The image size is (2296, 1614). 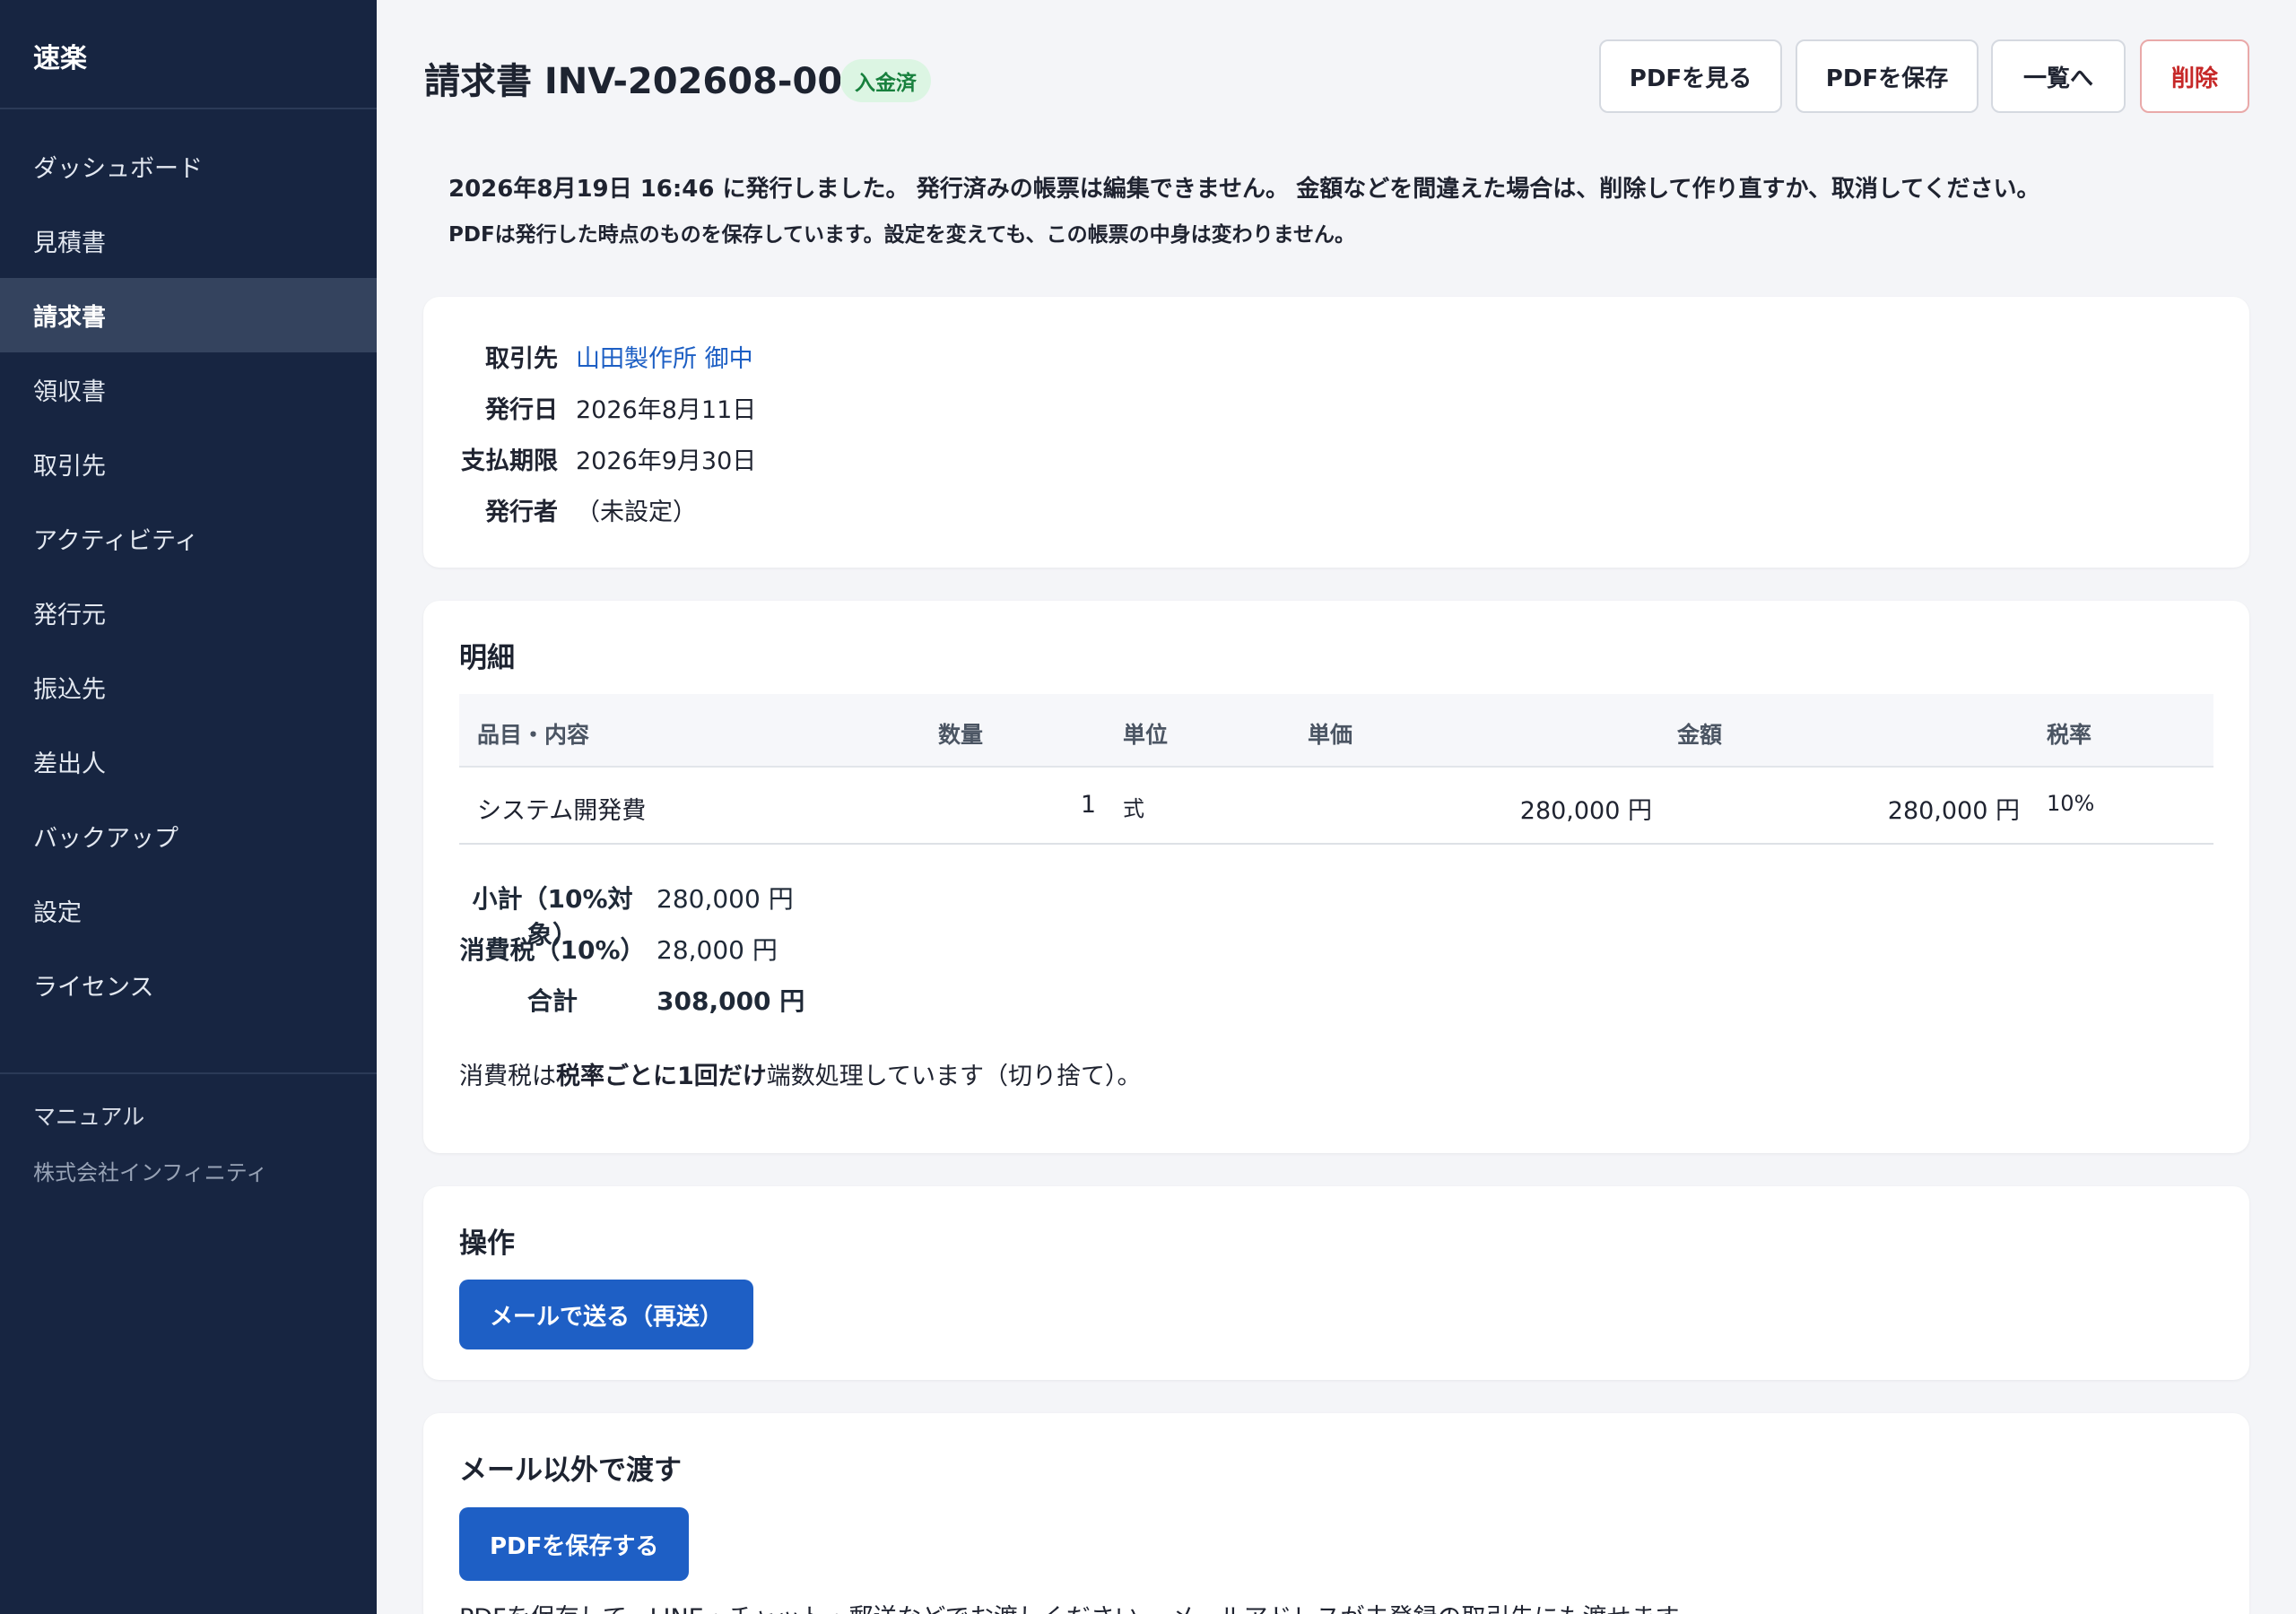 I want to click on operations-card: 操作 メールで送る（再送）, so click(x=1336, y=1283).